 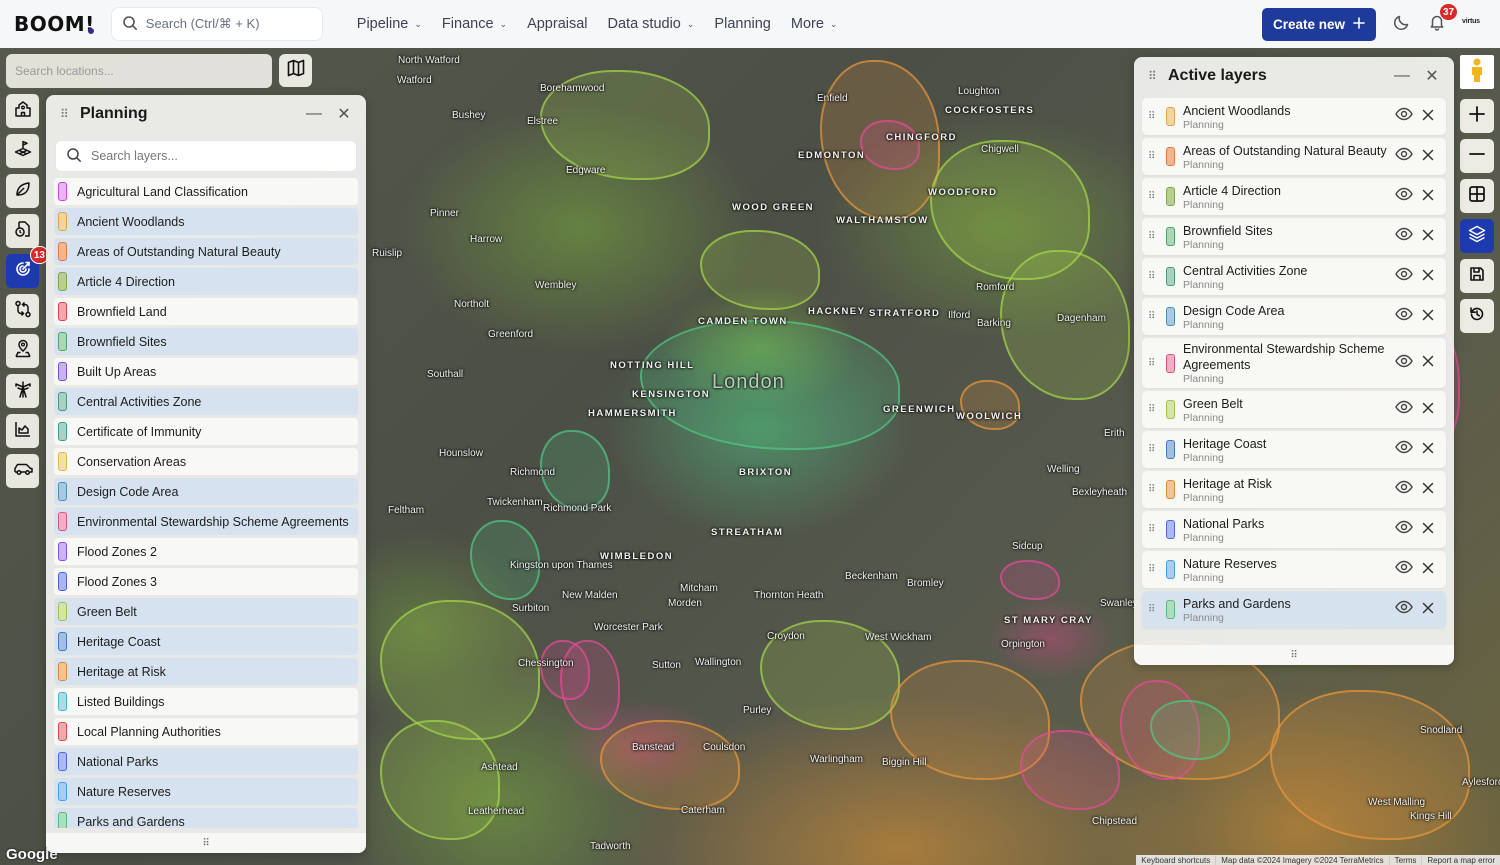 I want to click on tool-transport-button, so click(x=22, y=471).